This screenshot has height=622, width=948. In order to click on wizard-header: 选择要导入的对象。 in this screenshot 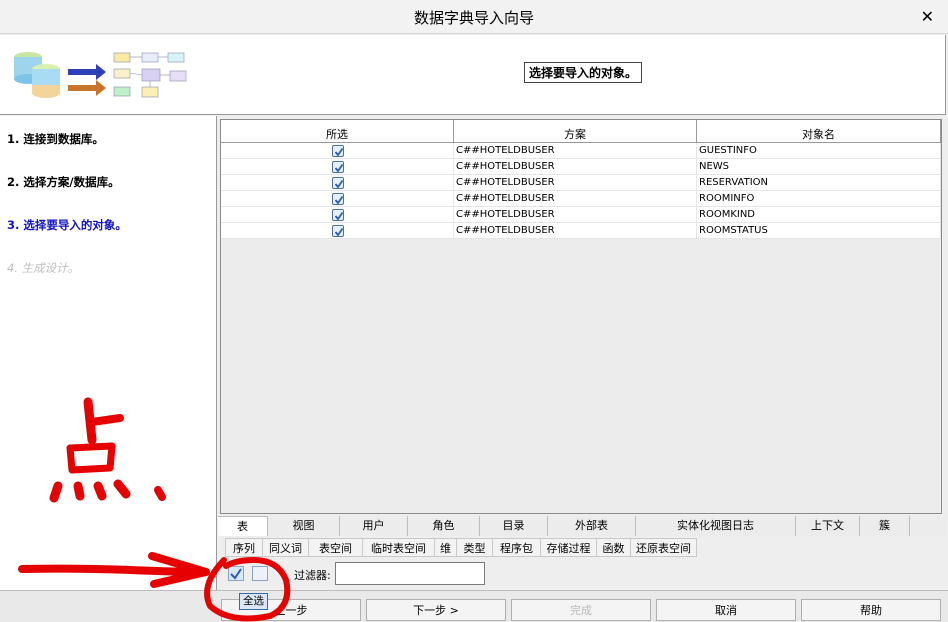, I will do `click(473, 75)`.